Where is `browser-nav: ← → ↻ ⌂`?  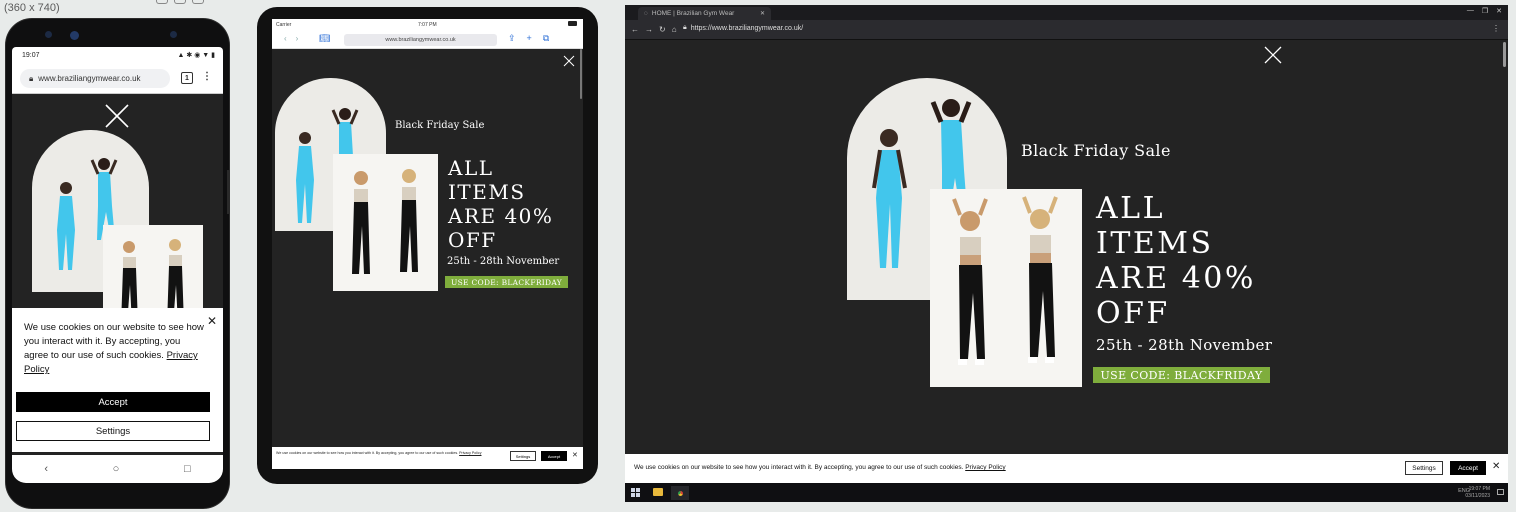
browser-nav: ← → ↻ ⌂ is located at coordinates (654, 29).